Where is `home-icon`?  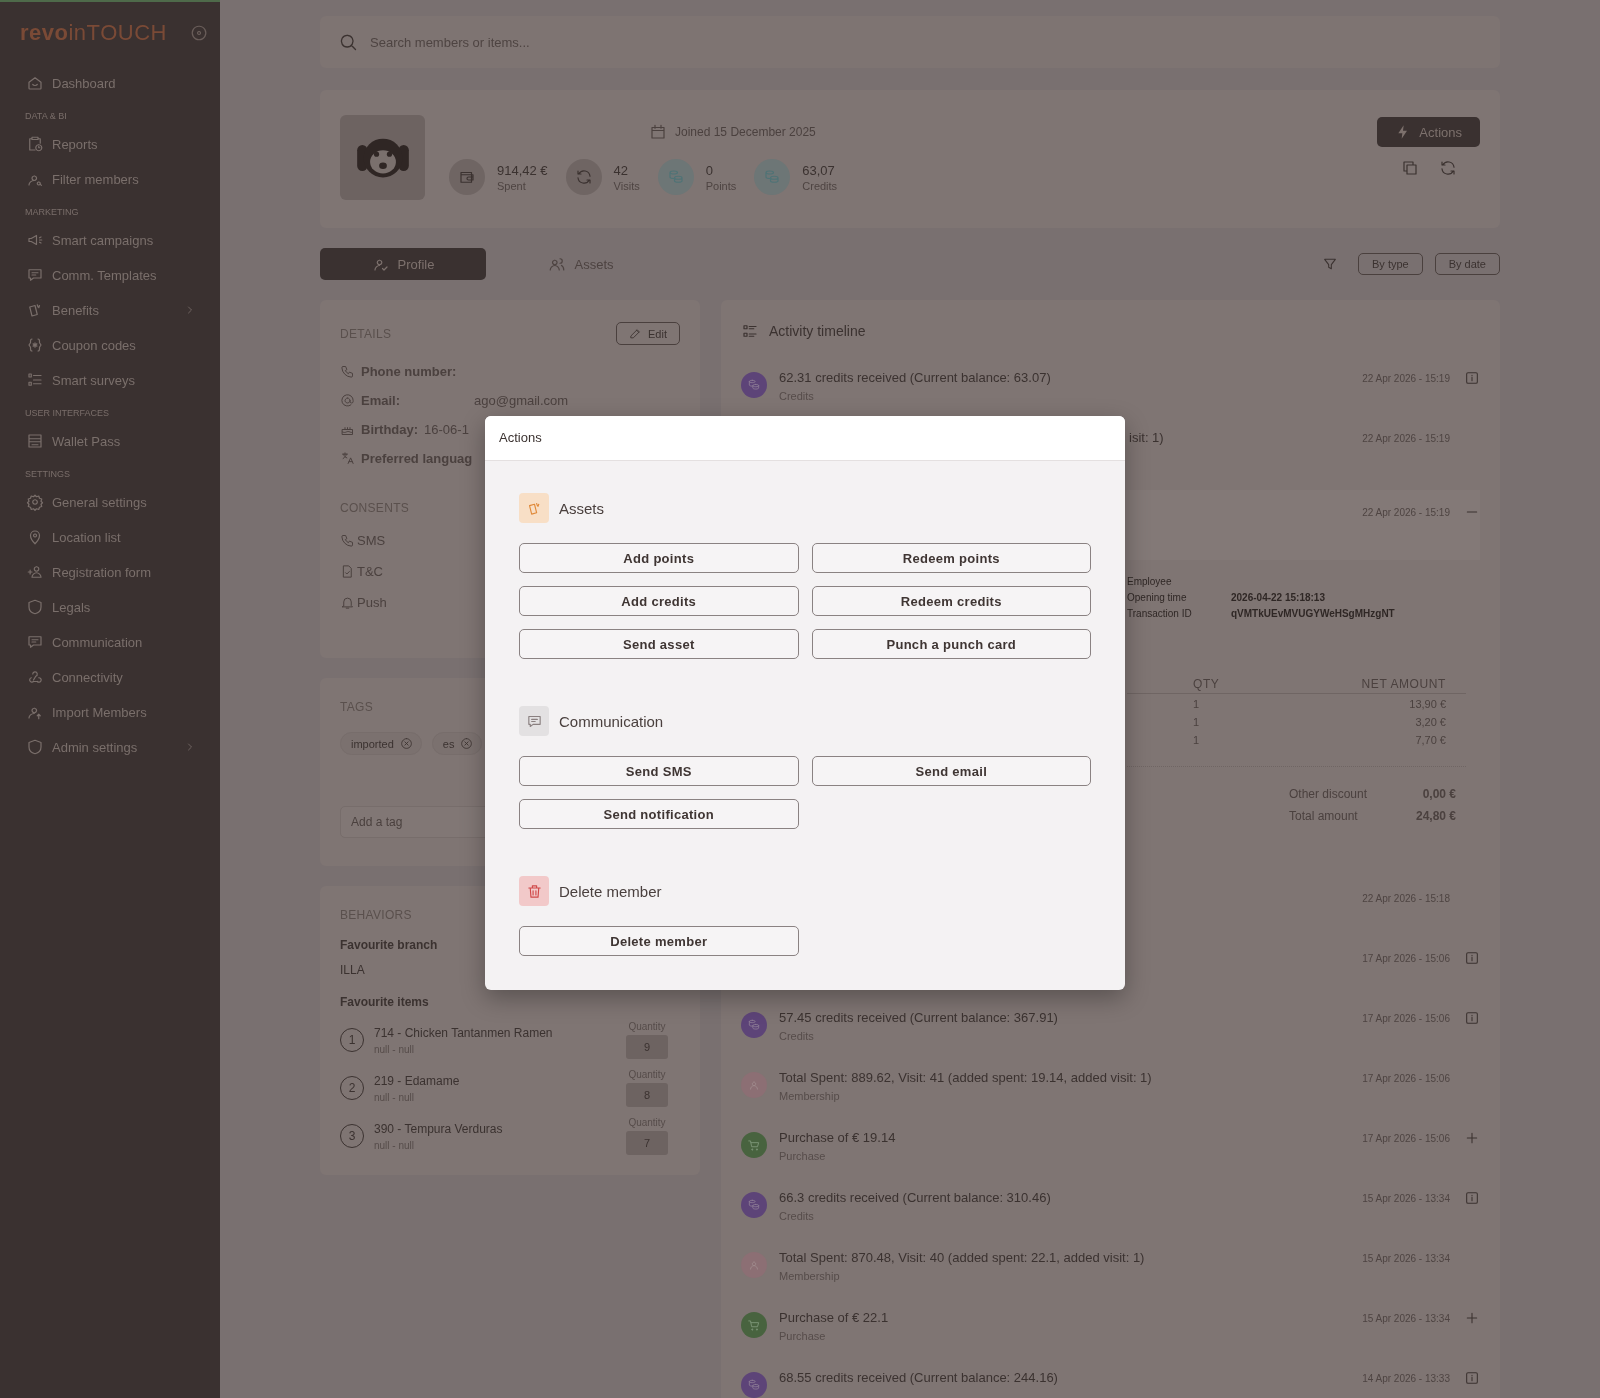
home-icon is located at coordinates (35, 83).